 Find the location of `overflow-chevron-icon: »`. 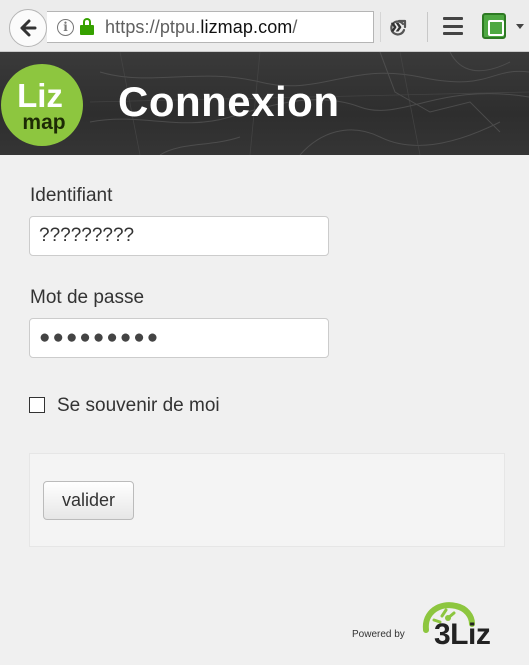

overflow-chevron-icon: » is located at coordinates (396, 26).